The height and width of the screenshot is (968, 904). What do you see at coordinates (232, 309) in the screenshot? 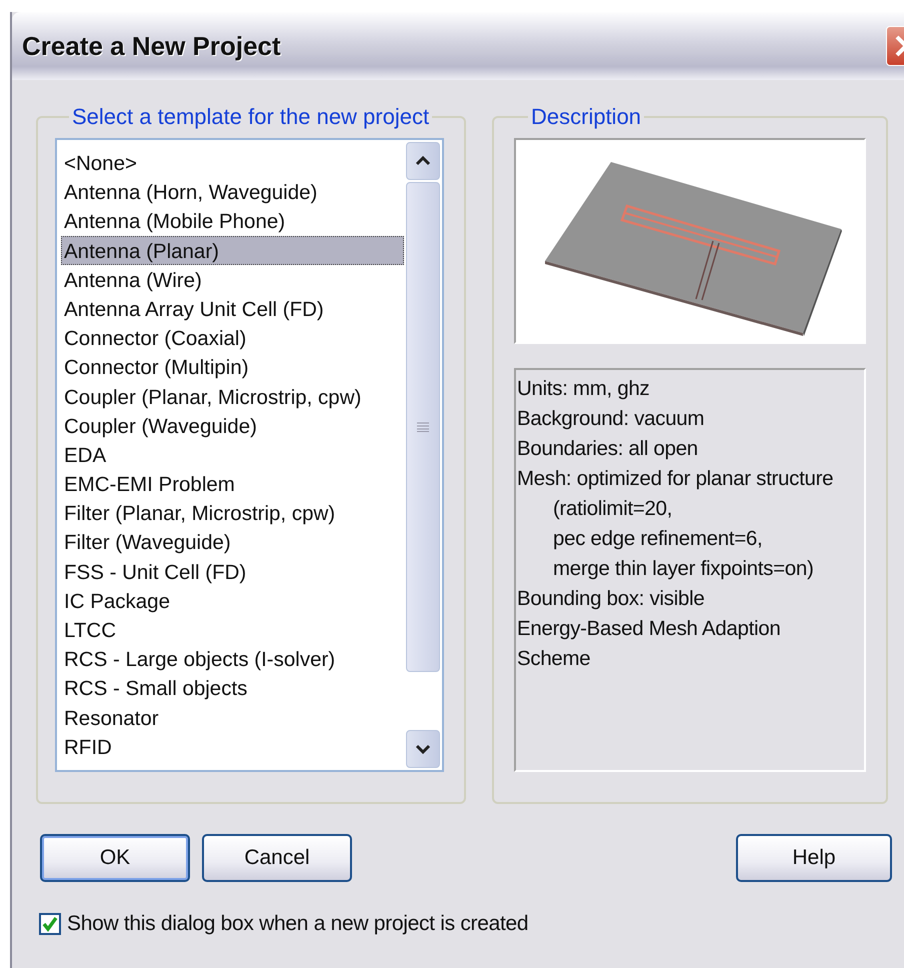
I see `template-item: Antenna Array Unit Cell (FD)` at bounding box center [232, 309].